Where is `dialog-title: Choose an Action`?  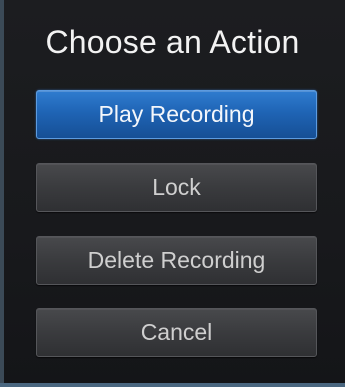 dialog-title: Choose an Action is located at coordinates (172, 42).